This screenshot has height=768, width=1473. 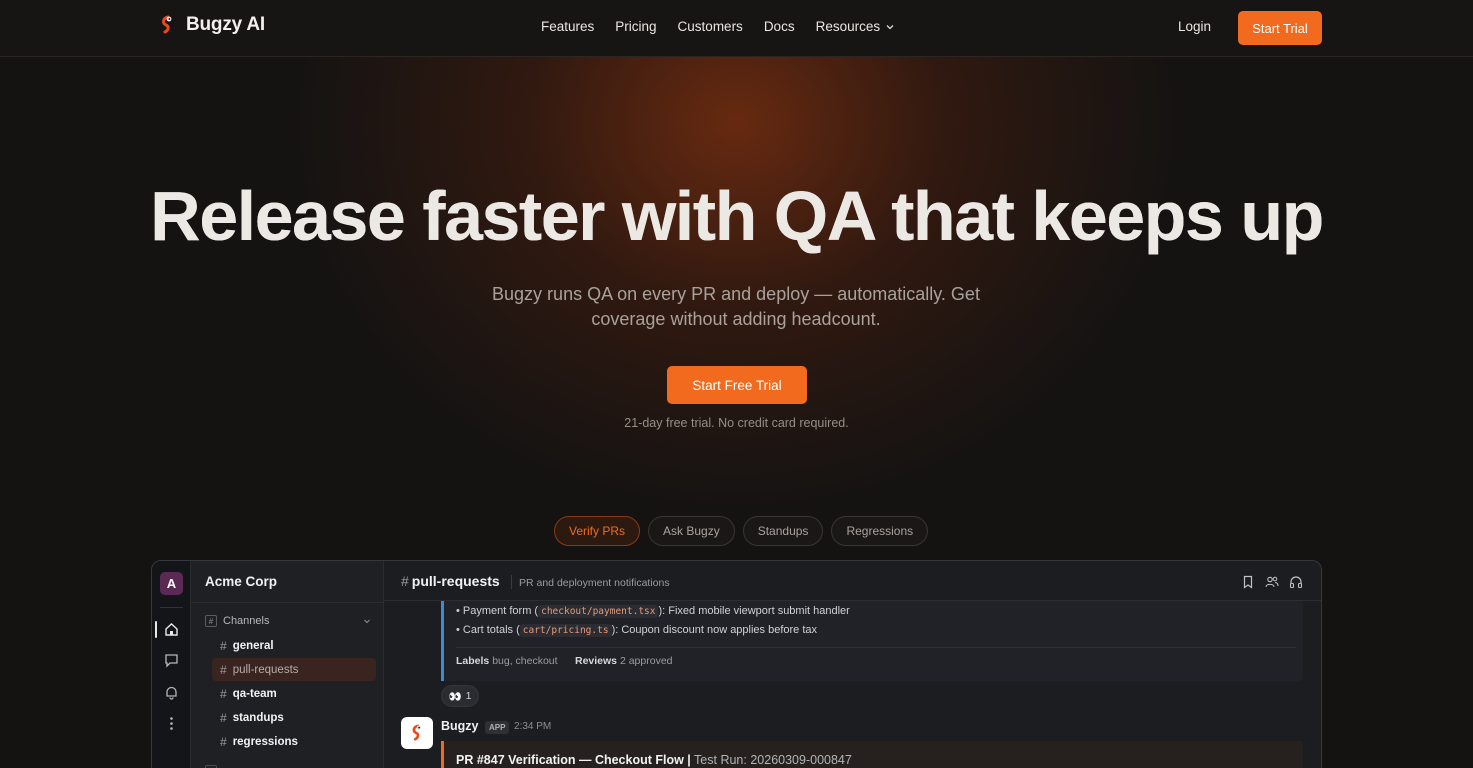 I want to click on bullet-text: • Cart totals (, so click(x=488, y=630).